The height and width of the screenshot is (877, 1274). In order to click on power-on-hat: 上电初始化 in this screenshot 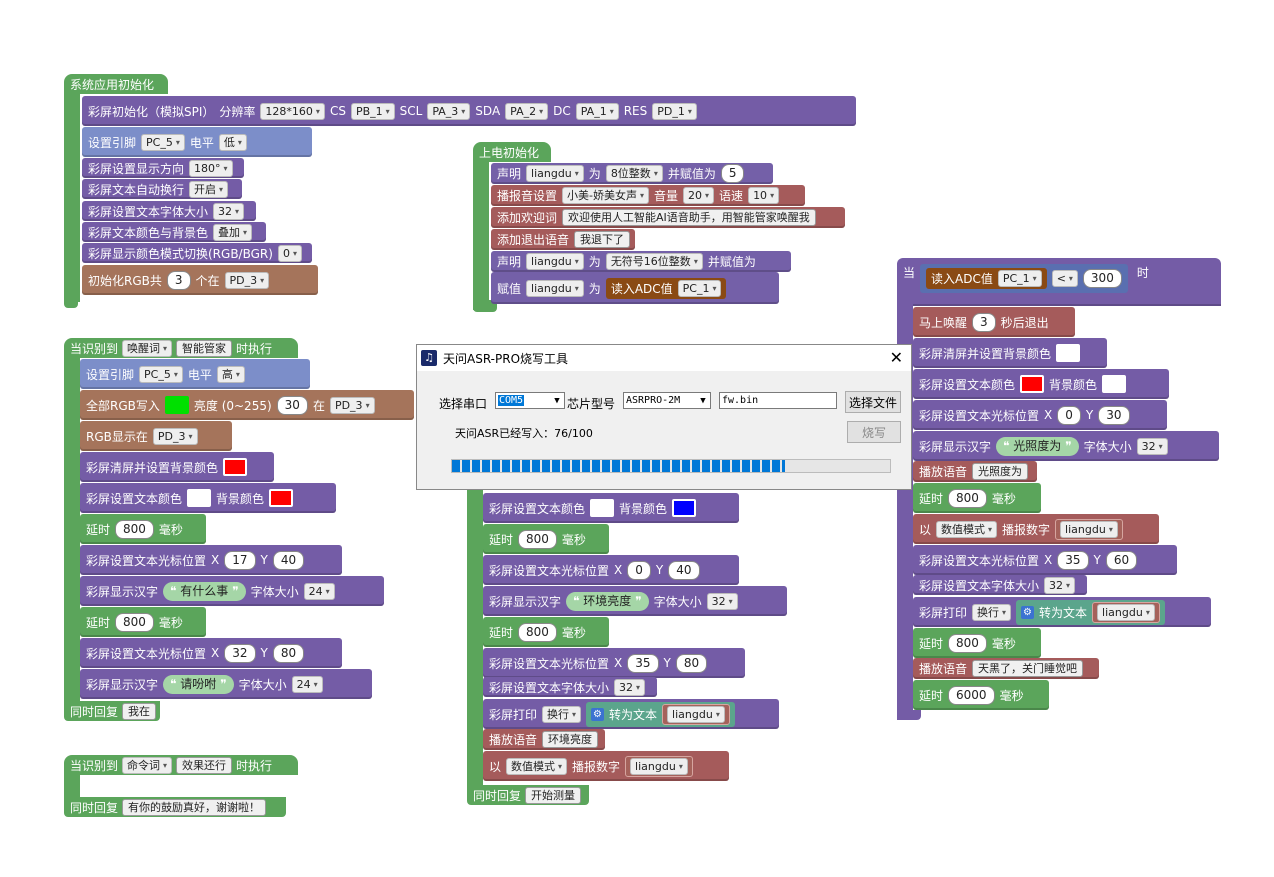, I will do `click(512, 152)`.